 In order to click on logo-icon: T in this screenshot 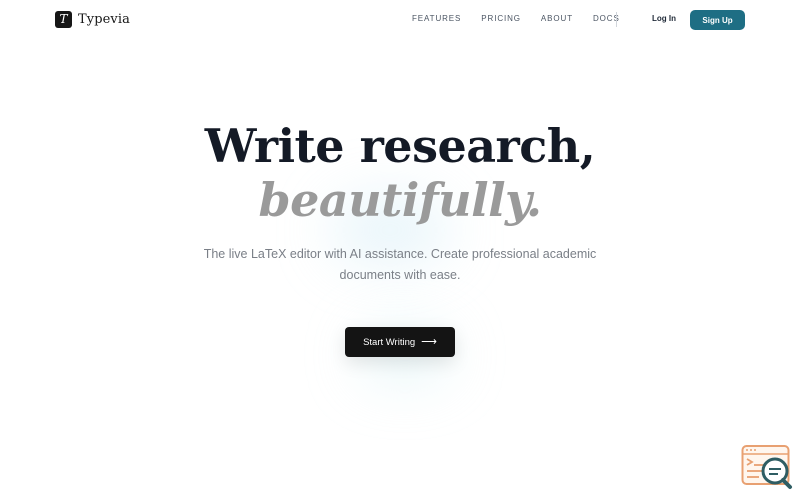, I will do `click(63, 19)`.